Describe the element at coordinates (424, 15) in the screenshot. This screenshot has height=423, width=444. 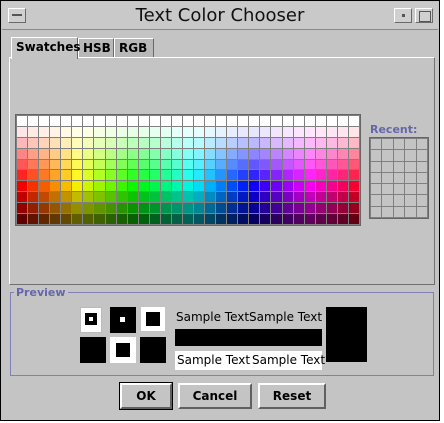
I see `maximize-icon` at that location.